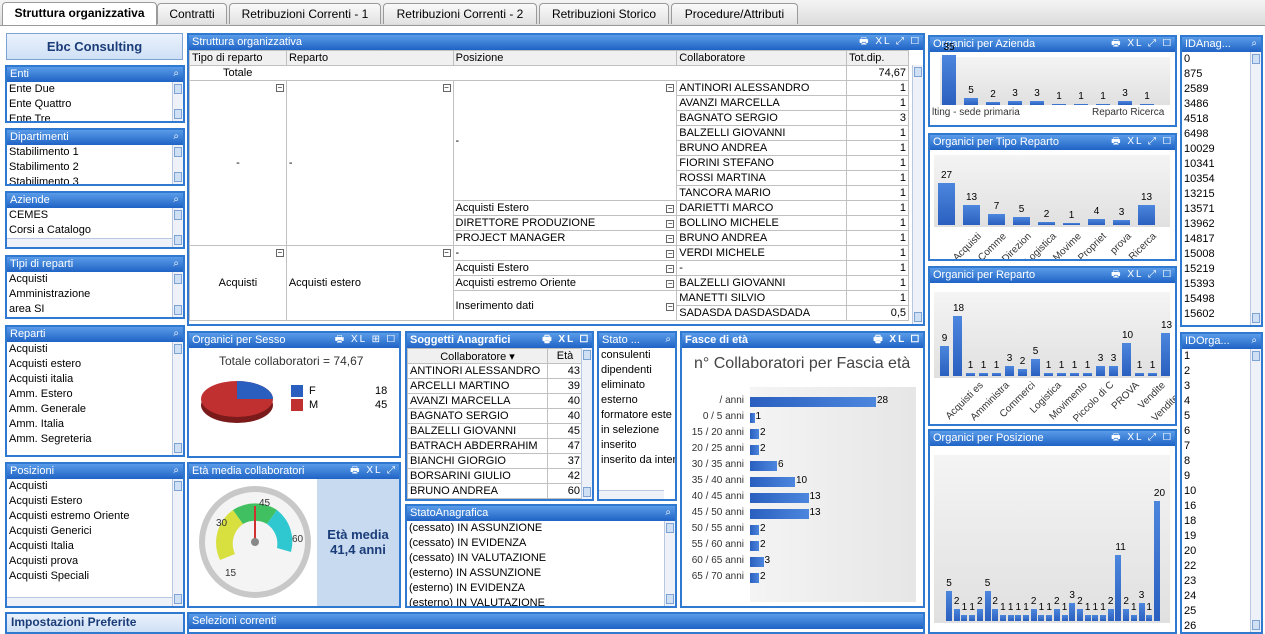  I want to click on tab-struttura-organizzativa: Struttura organizzativa, so click(79, 13).